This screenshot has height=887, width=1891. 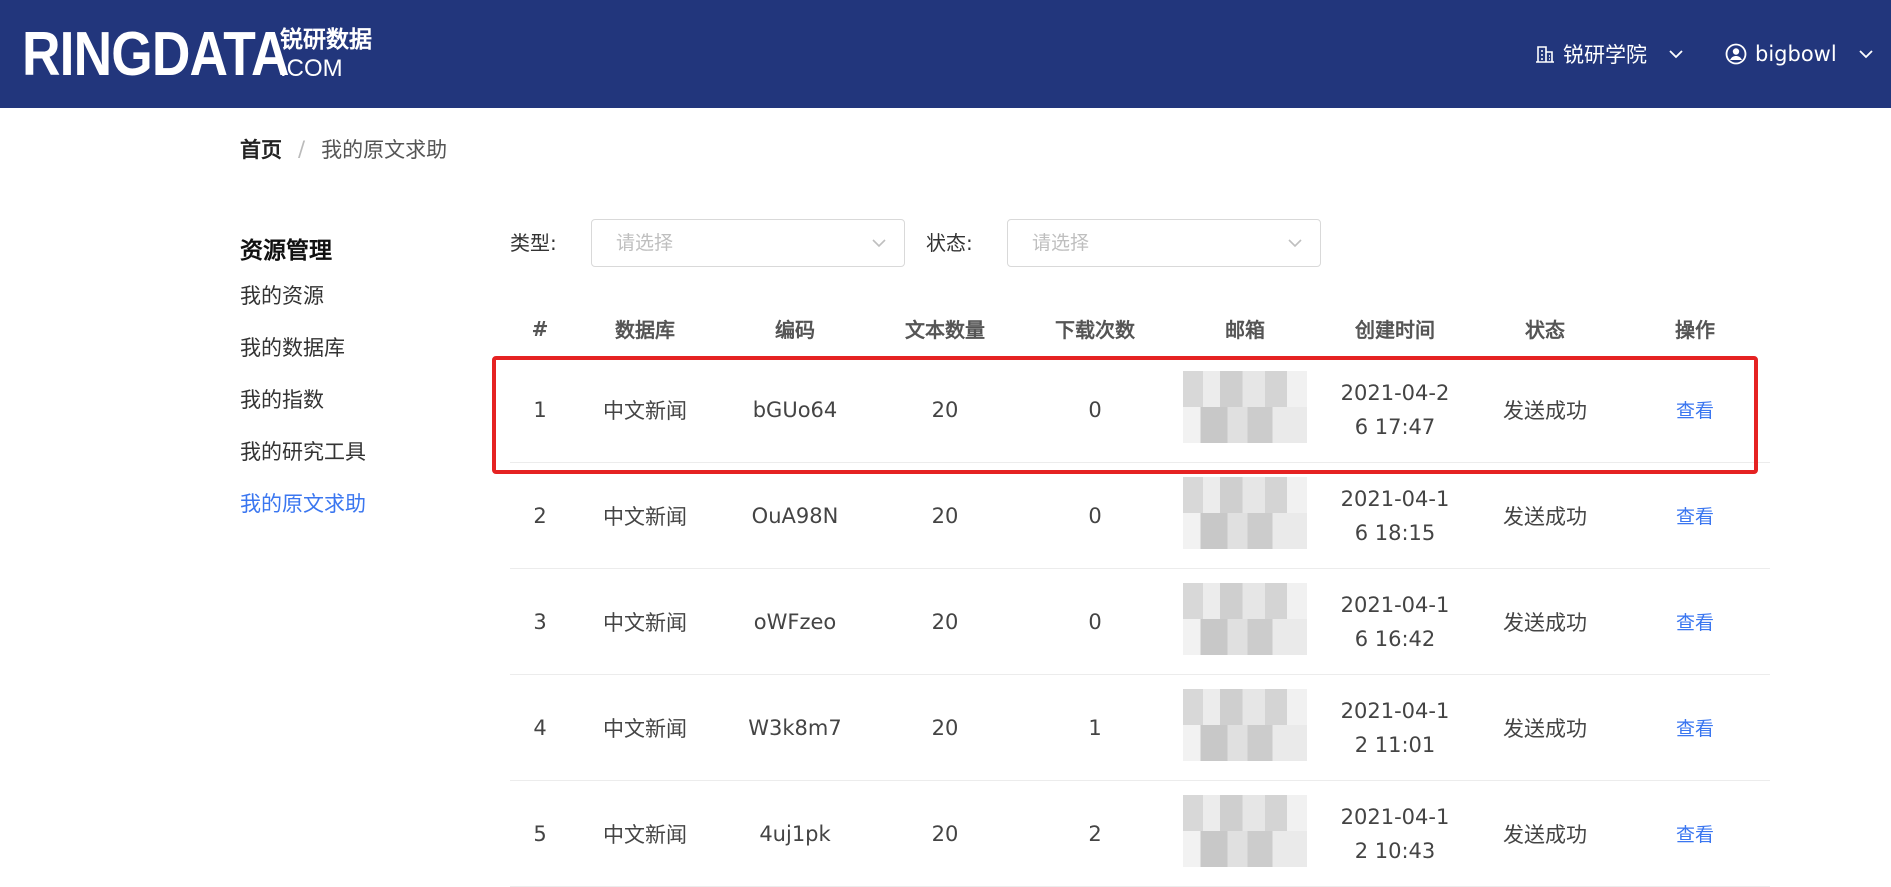 What do you see at coordinates (1545, 330) in the screenshot?
I see `column-header-status: 状态` at bounding box center [1545, 330].